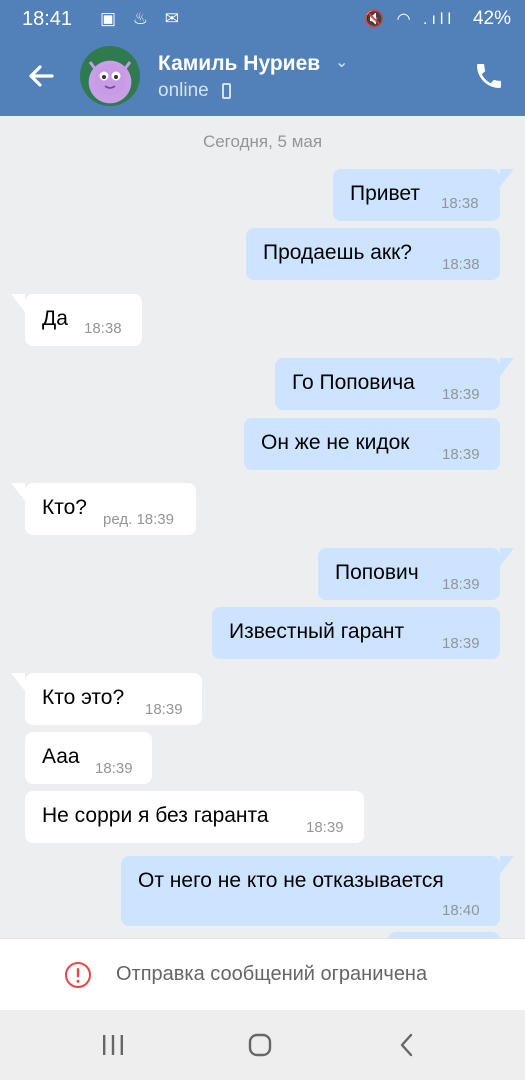 The width and height of the screenshot is (525, 1080). What do you see at coordinates (409, 19) in the screenshot?
I see `signal-icons: 🔇 ◠ .ıll` at bounding box center [409, 19].